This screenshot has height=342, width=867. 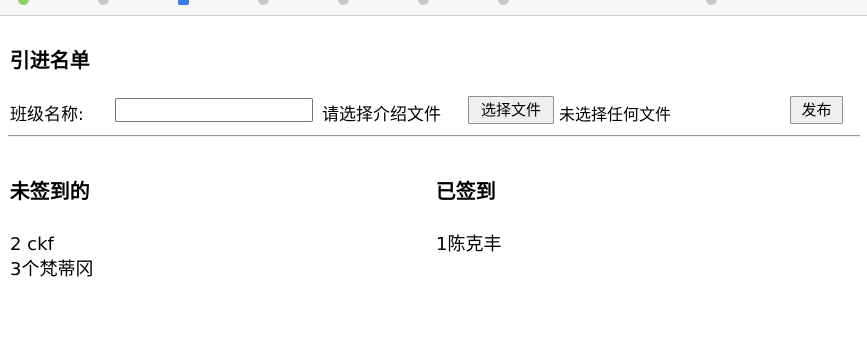 What do you see at coordinates (47, 115) in the screenshot?
I see `class-name-label: 班级名称:` at bounding box center [47, 115].